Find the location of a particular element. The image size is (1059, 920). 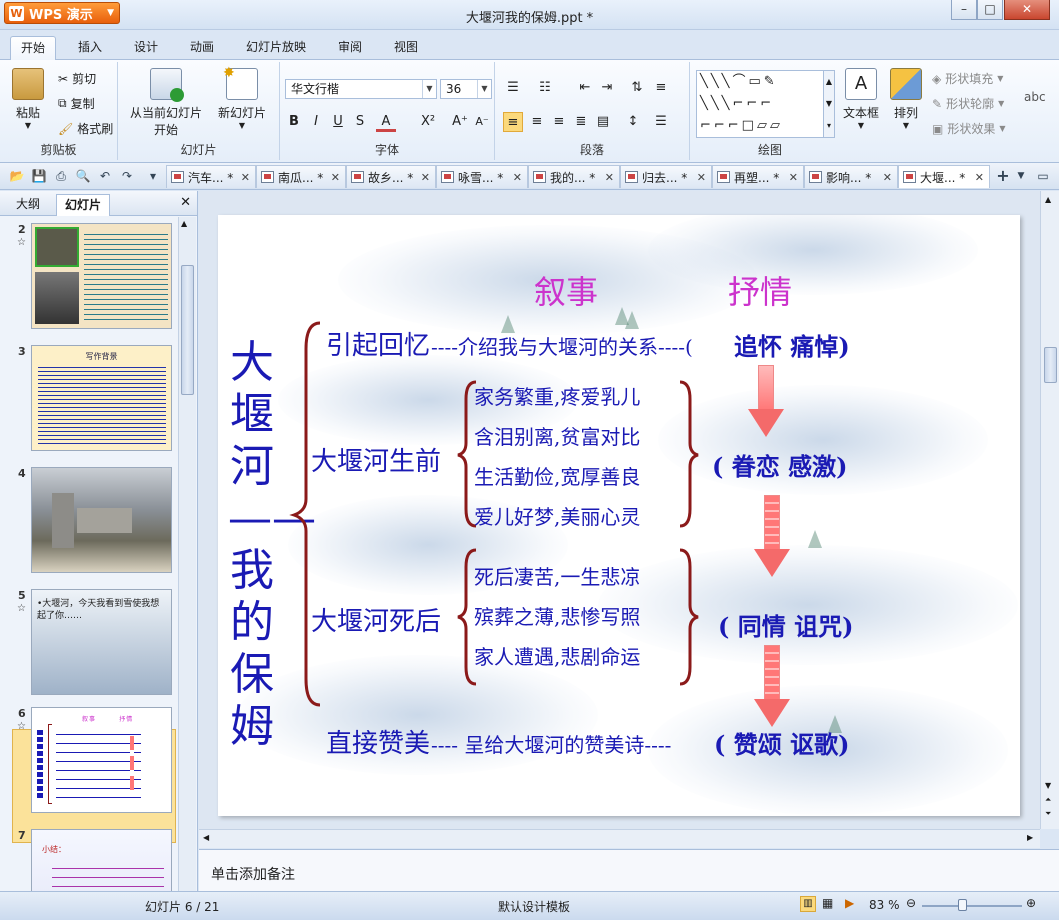

doc-tab: 咏雪... * ✕ is located at coordinates (482, 176).